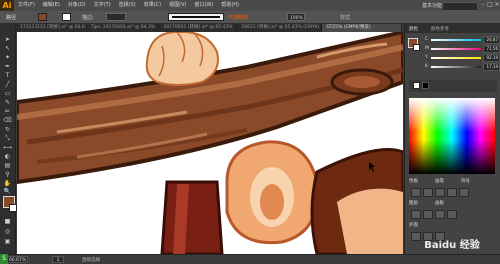  What do you see at coordinates (102, 5) in the screenshot?
I see `menu-type: 文字(T)` at bounding box center [102, 5].